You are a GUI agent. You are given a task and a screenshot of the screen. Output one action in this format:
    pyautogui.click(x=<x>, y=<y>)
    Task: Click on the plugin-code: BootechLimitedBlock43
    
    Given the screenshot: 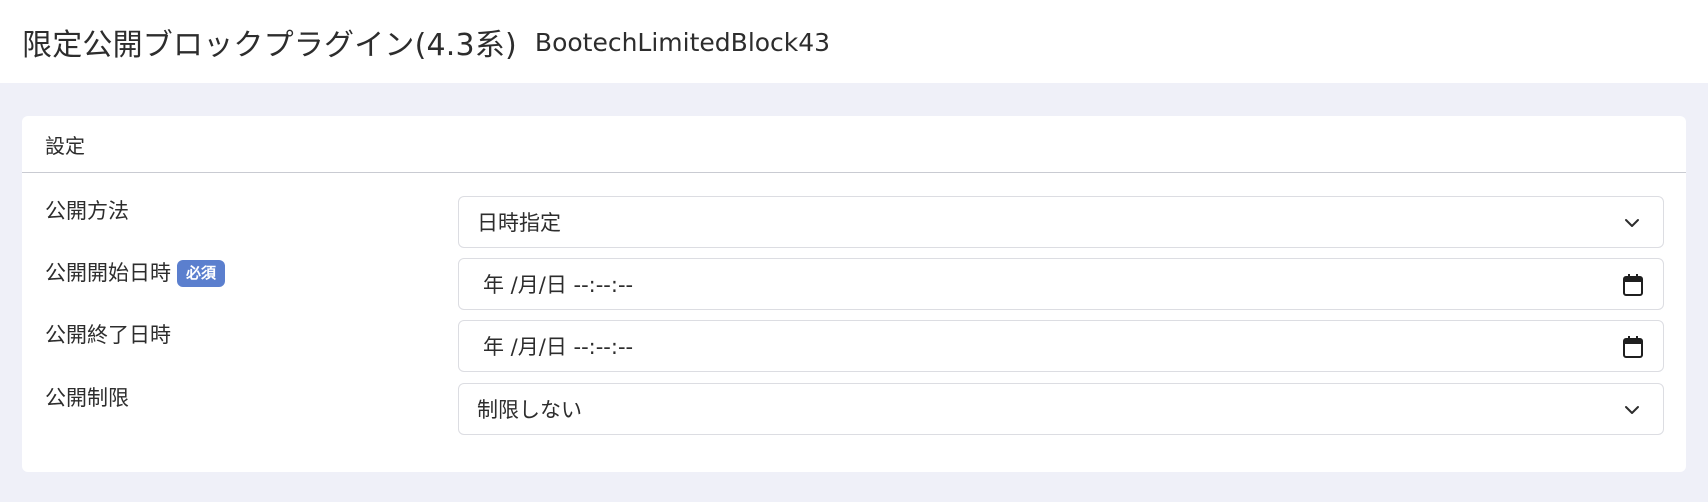 What is the action you would take?
    pyautogui.click(x=682, y=42)
    